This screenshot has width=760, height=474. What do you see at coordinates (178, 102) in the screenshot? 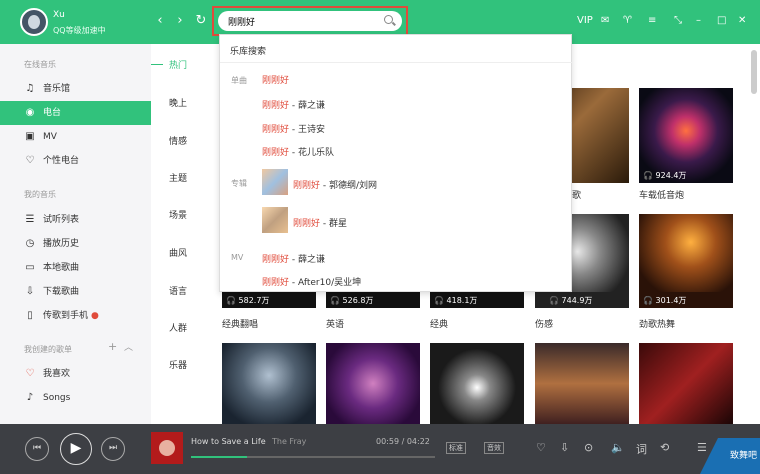
I see `category-item: 晚上` at bounding box center [178, 102].